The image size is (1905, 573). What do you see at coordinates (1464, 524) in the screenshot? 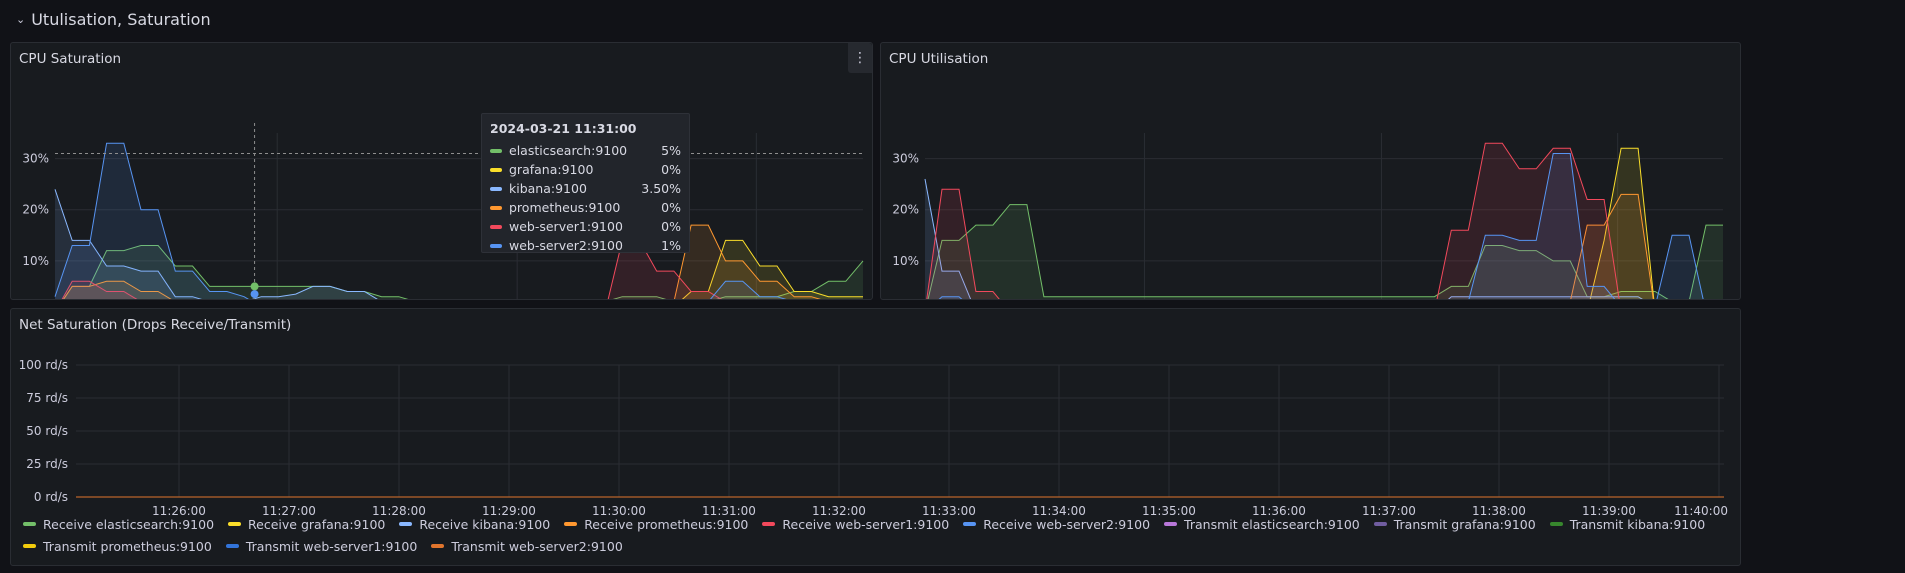
I see `legend-label: Transmit grafana:9100` at bounding box center [1464, 524].